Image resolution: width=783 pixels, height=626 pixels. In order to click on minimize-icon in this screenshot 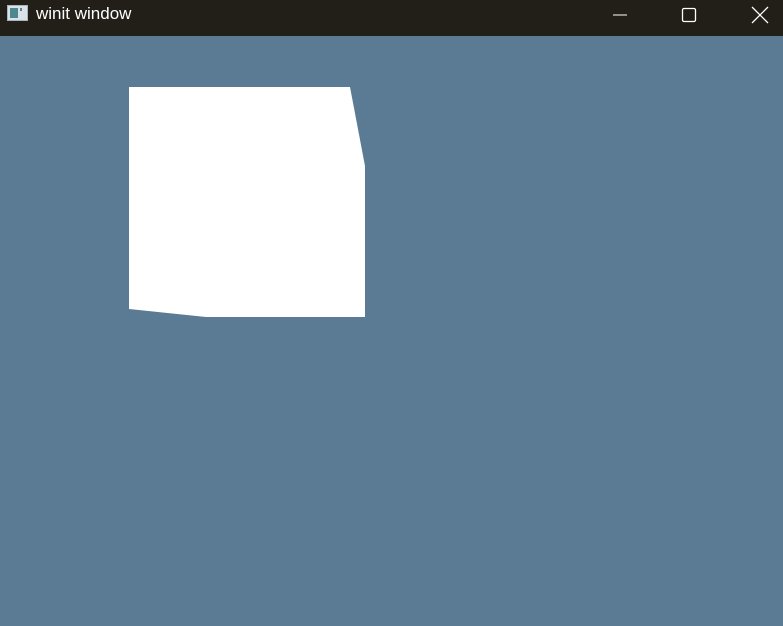, I will do `click(620, 15)`.